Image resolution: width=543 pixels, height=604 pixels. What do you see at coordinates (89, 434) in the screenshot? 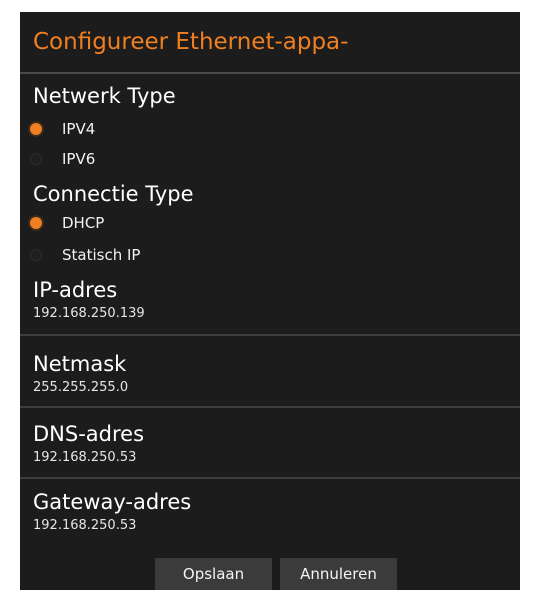
I see `dns-address-label: DNS-adres` at bounding box center [89, 434].